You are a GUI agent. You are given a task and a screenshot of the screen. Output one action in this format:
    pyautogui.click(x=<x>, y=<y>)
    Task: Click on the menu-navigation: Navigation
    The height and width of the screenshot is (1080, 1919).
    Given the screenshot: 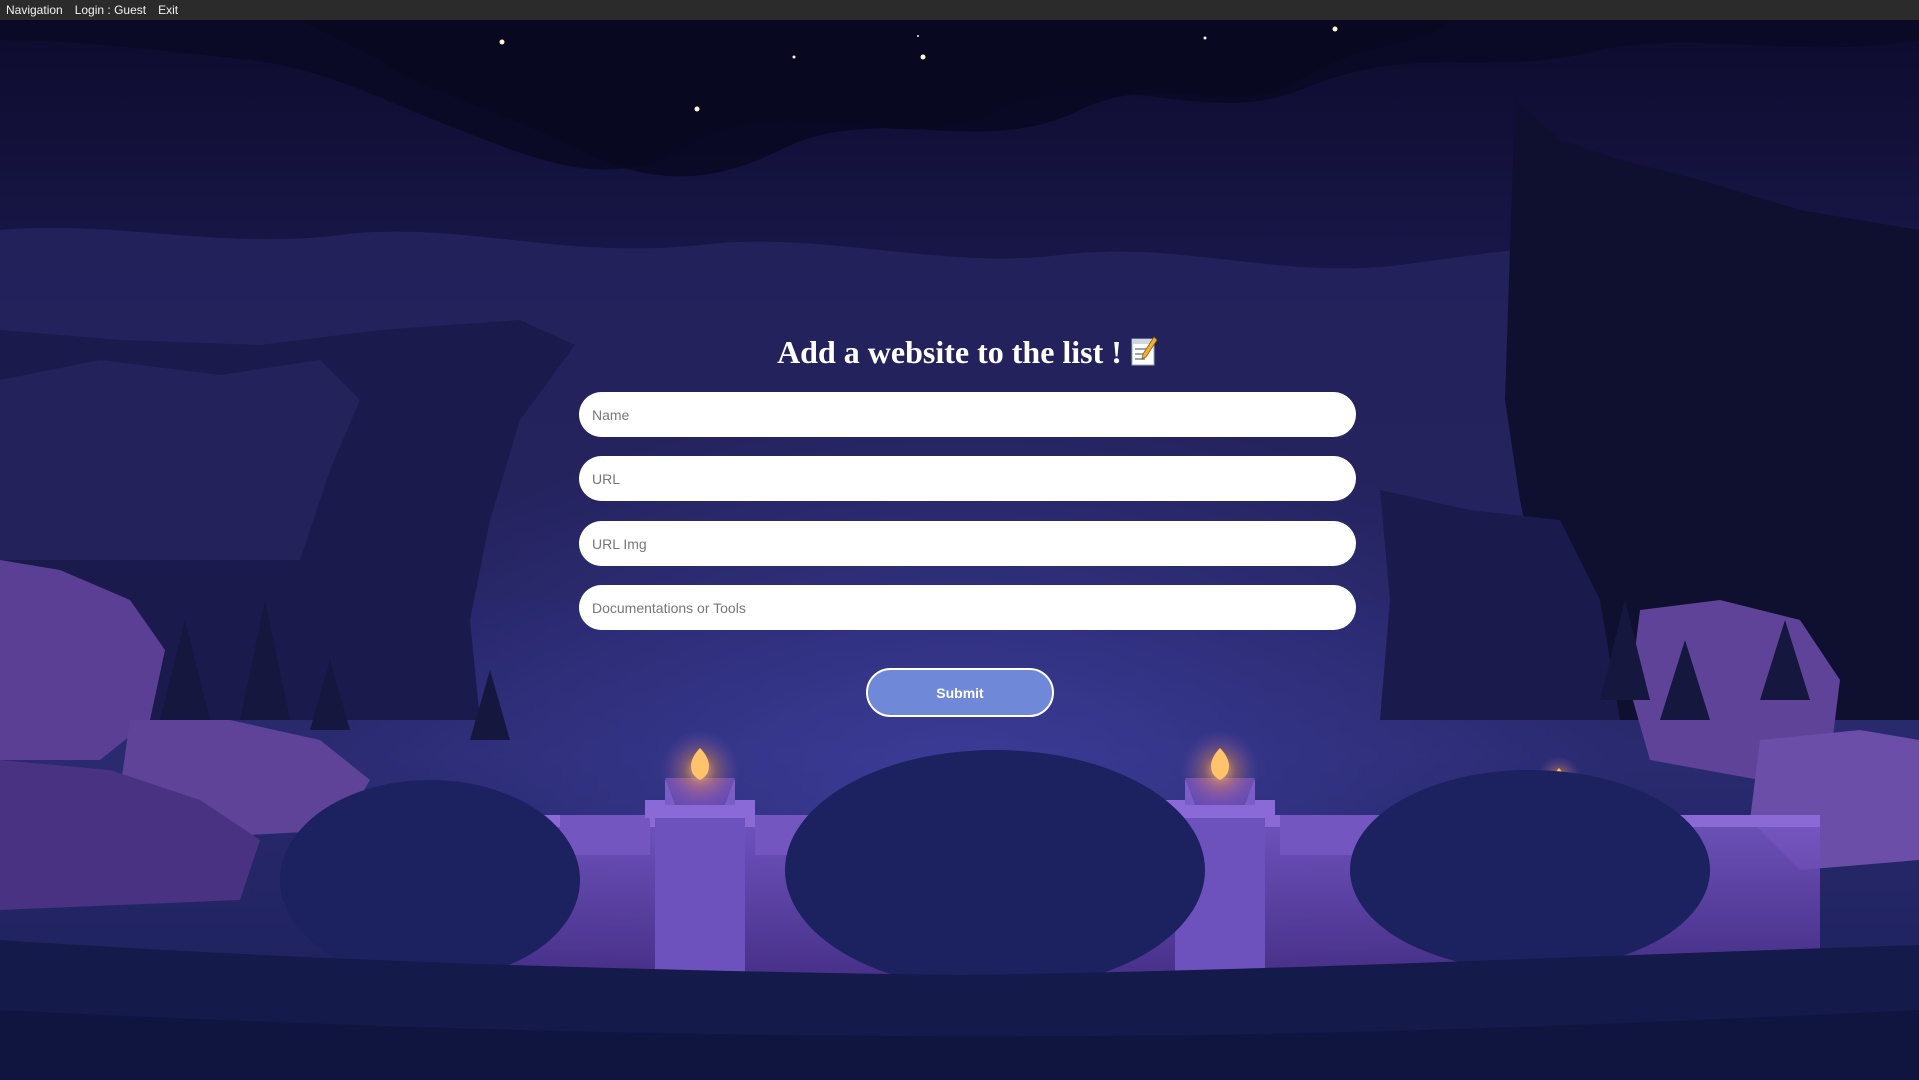 What is the action you would take?
    pyautogui.click(x=34, y=10)
    